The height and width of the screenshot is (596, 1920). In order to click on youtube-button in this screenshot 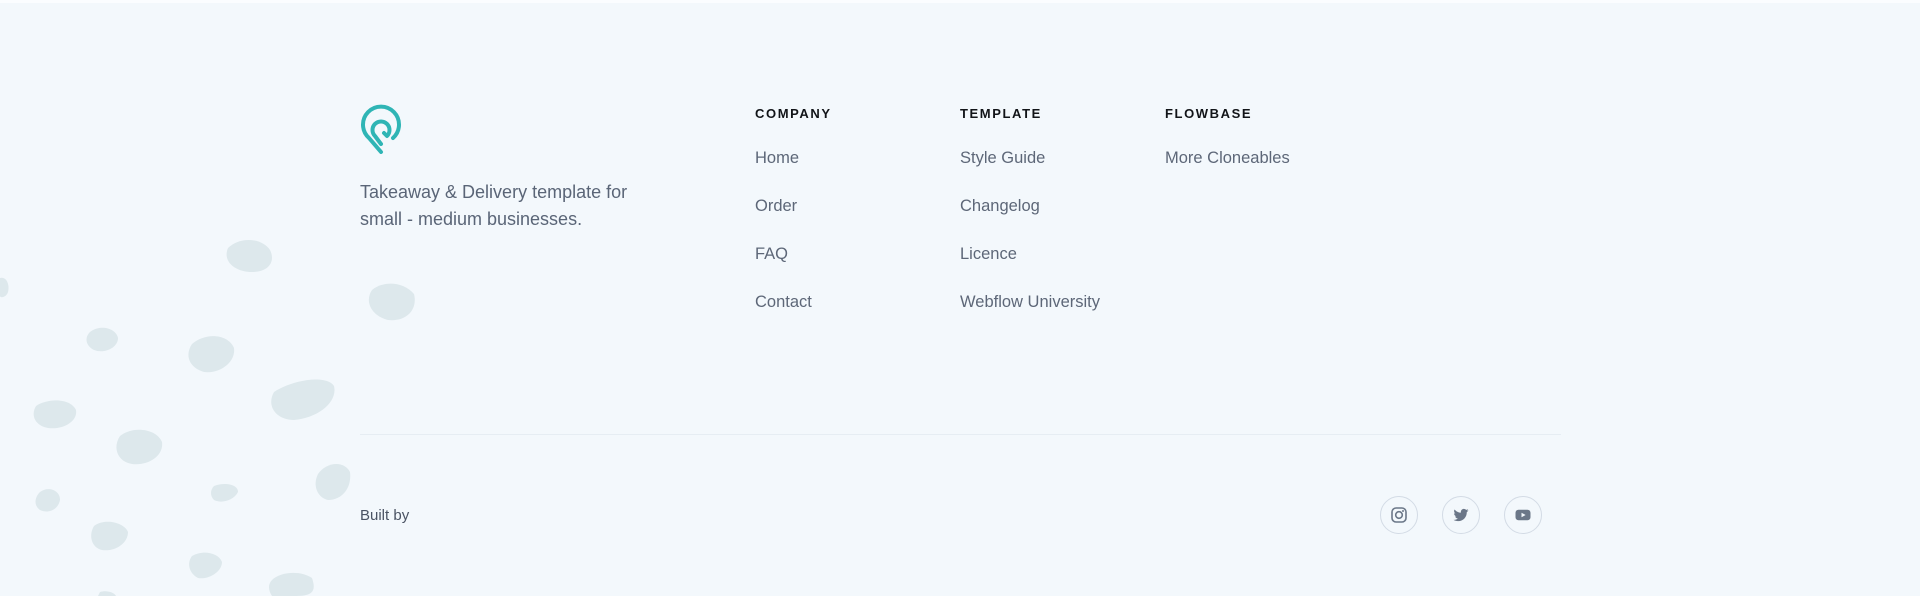, I will do `click(1523, 515)`.